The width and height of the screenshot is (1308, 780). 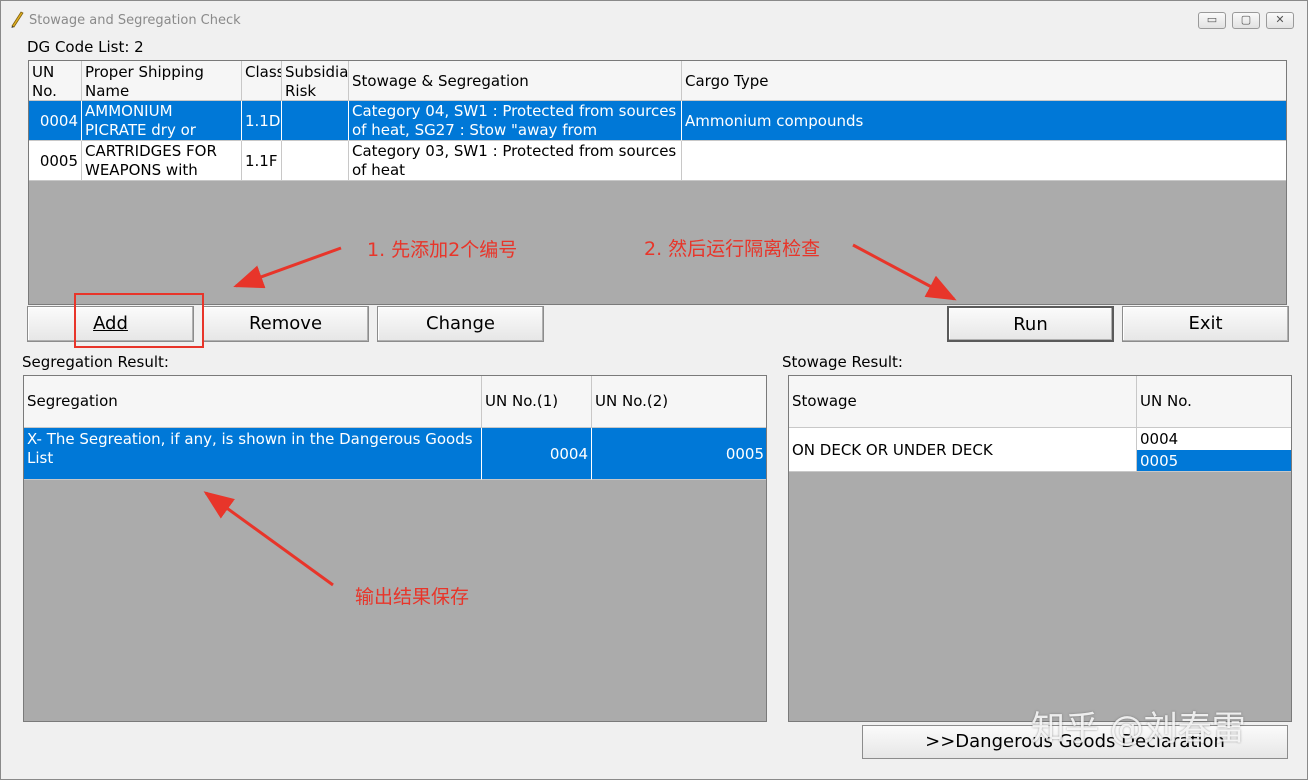 I want to click on col-header-cargo-type: Cargo Type, so click(x=984, y=81).